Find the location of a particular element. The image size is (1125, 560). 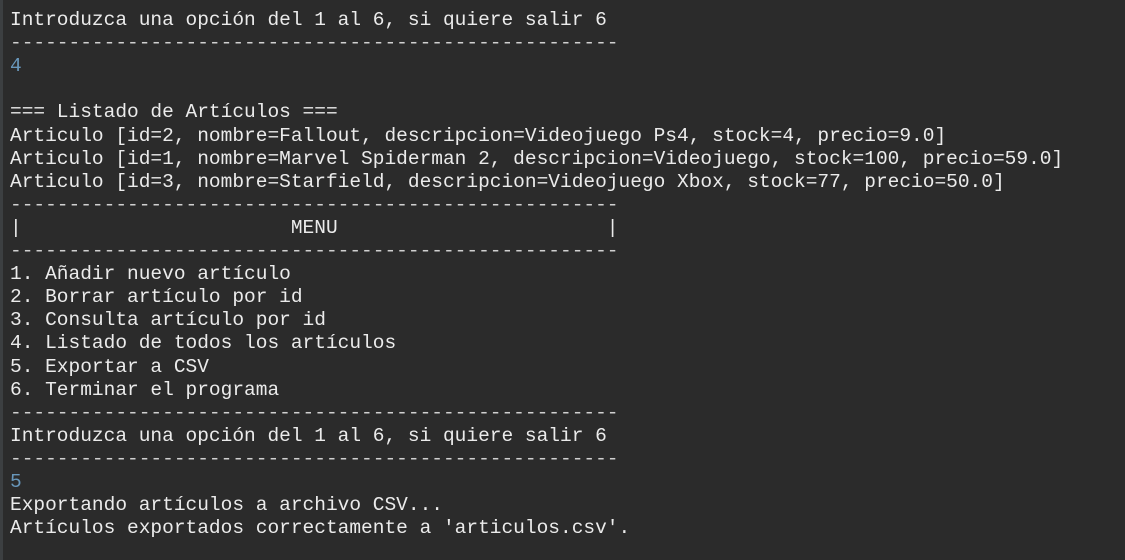

user-input-line: 5 is located at coordinates (16, 481).